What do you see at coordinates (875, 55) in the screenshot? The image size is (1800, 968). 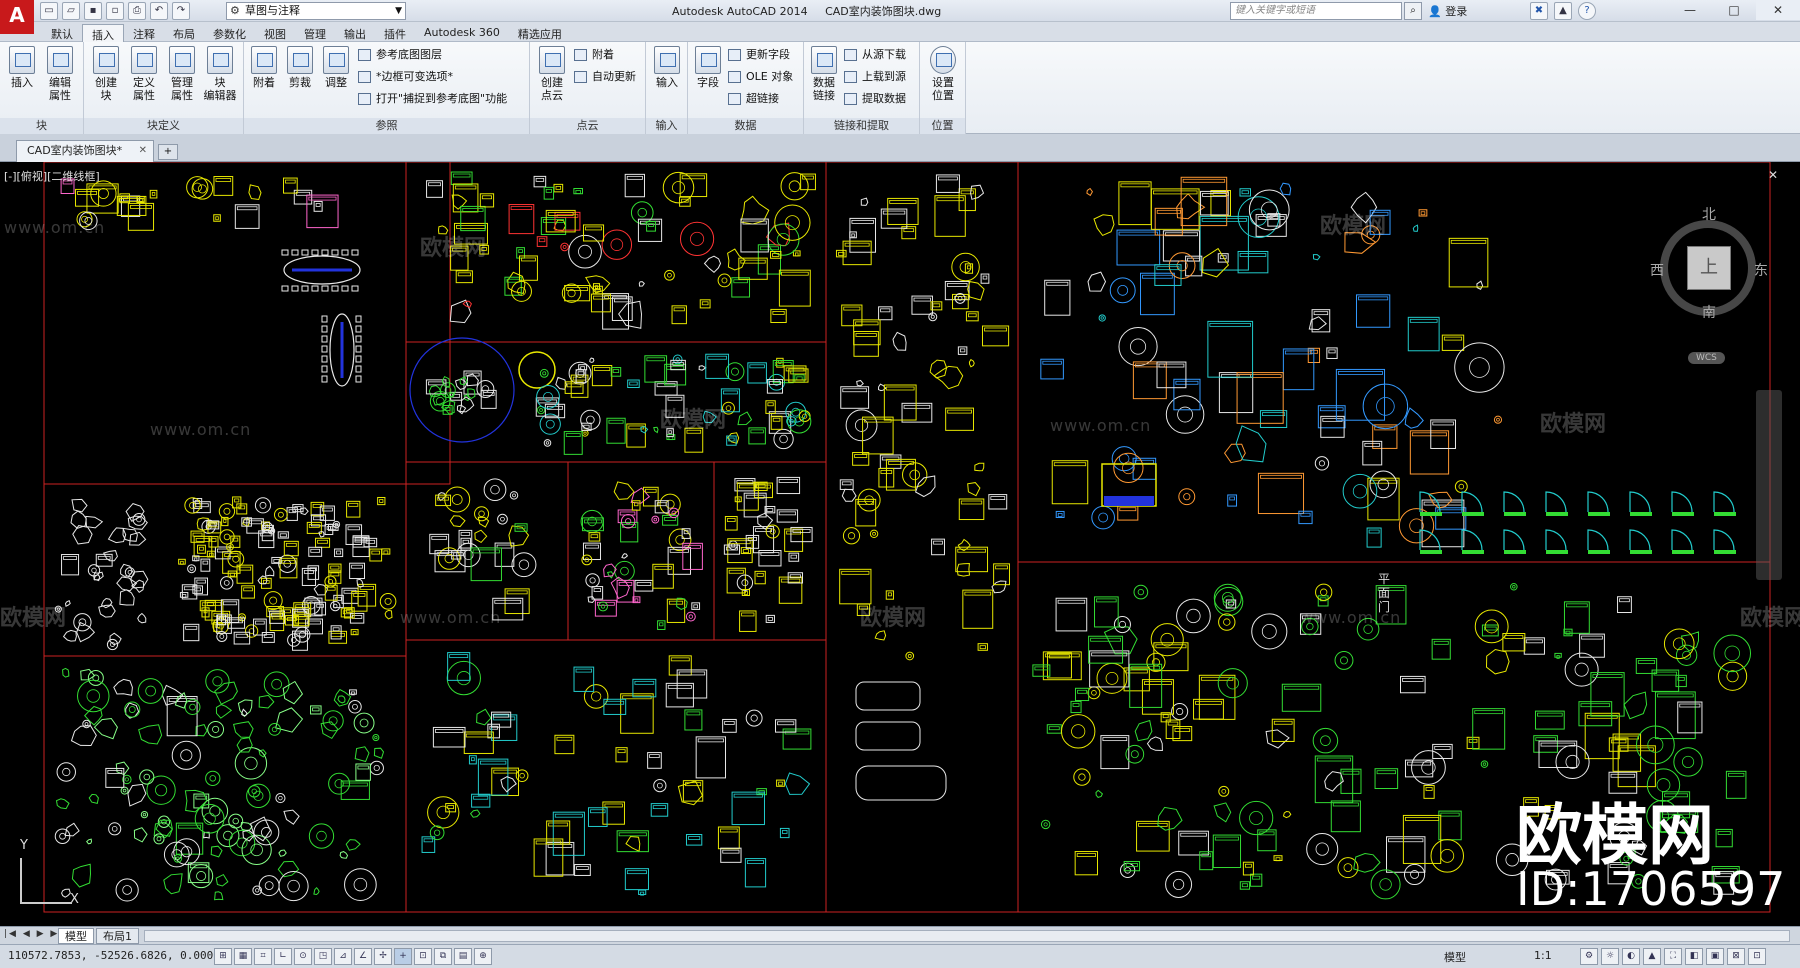 I see `download-source-button: 从源下载` at bounding box center [875, 55].